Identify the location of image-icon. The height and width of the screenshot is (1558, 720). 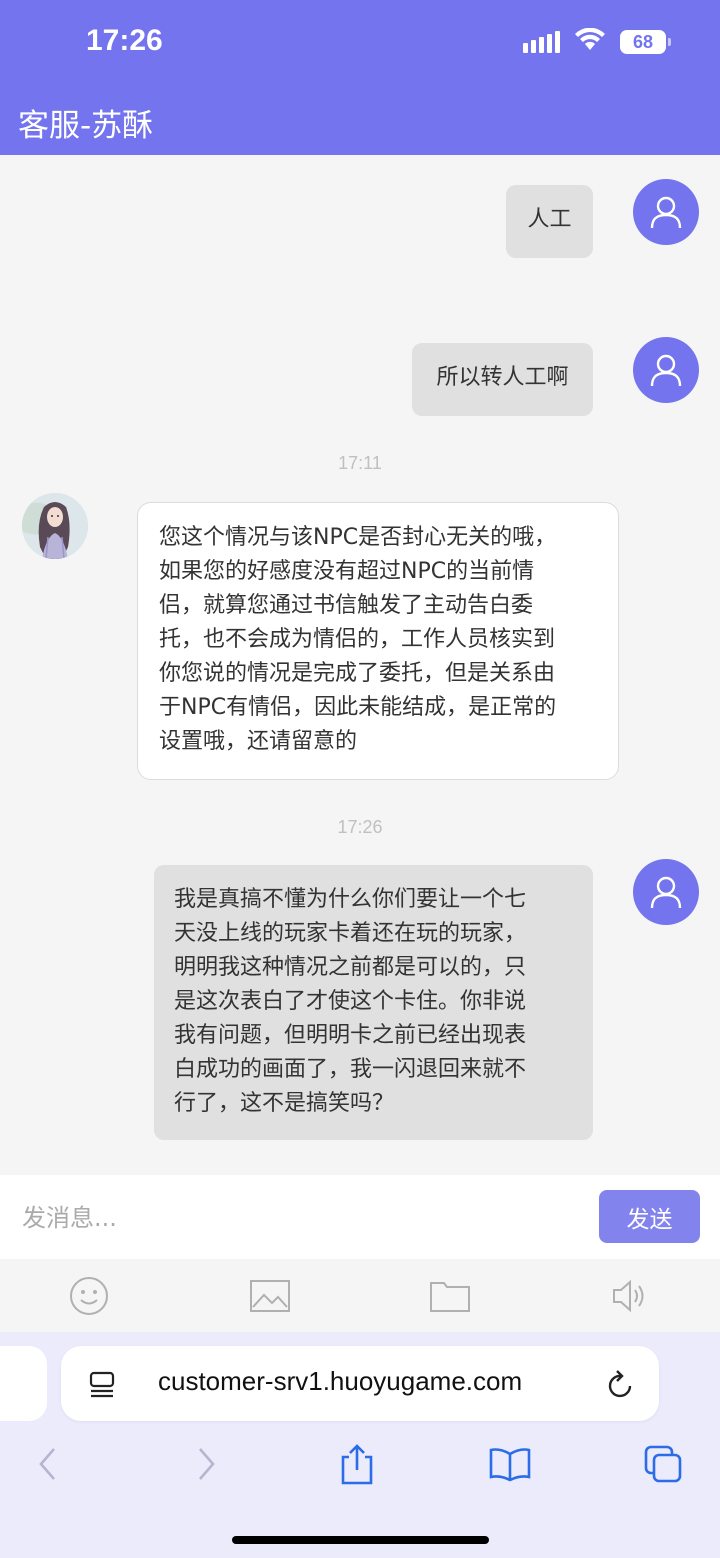
(270, 1296).